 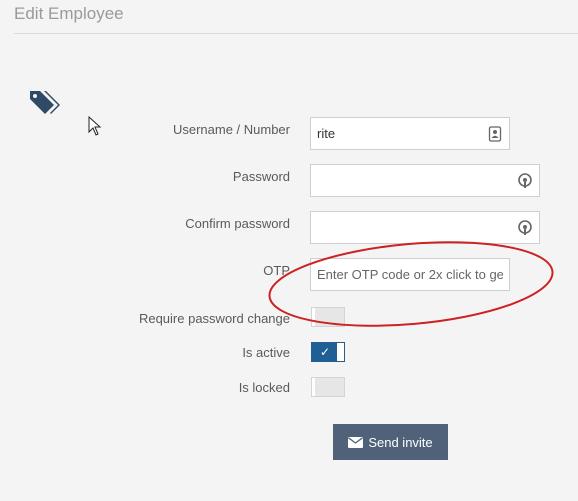 I want to click on password-label: Password, so click(x=261, y=176).